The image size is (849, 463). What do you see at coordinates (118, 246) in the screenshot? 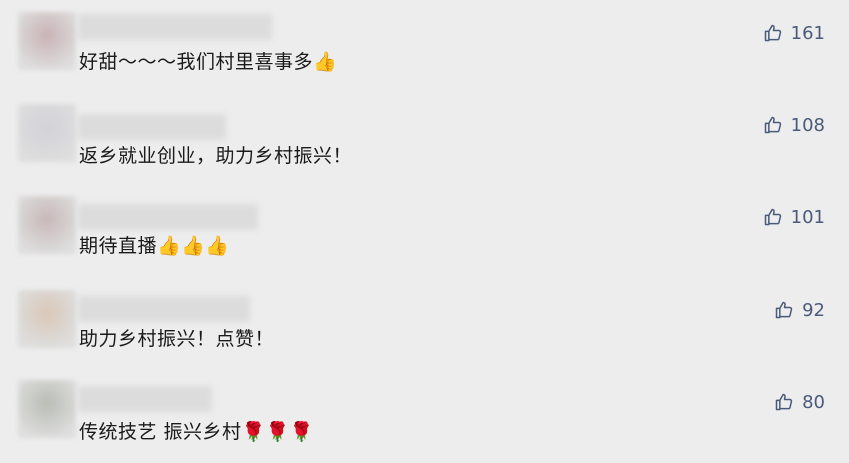
I see `comment-body: 期待直播` at bounding box center [118, 246].